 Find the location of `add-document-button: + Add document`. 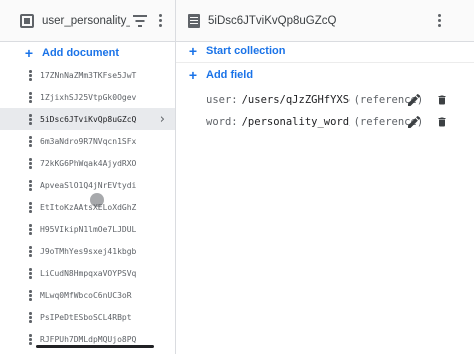

add-document-button: + Add document is located at coordinates (70, 53).